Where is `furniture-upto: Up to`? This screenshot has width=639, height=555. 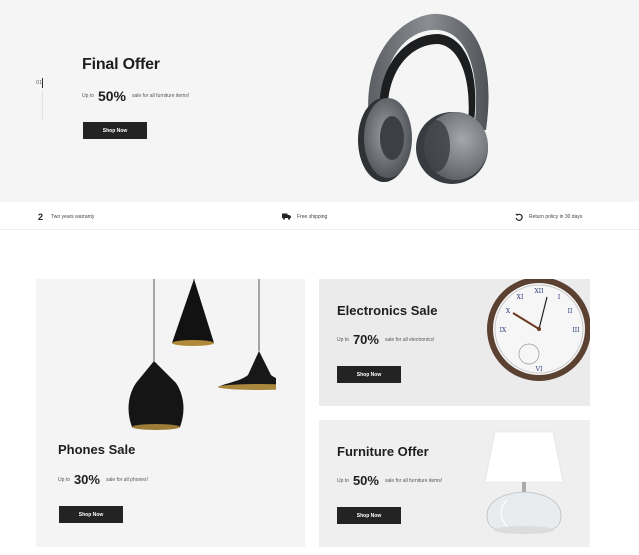
furniture-upto: Up to is located at coordinates (343, 480).